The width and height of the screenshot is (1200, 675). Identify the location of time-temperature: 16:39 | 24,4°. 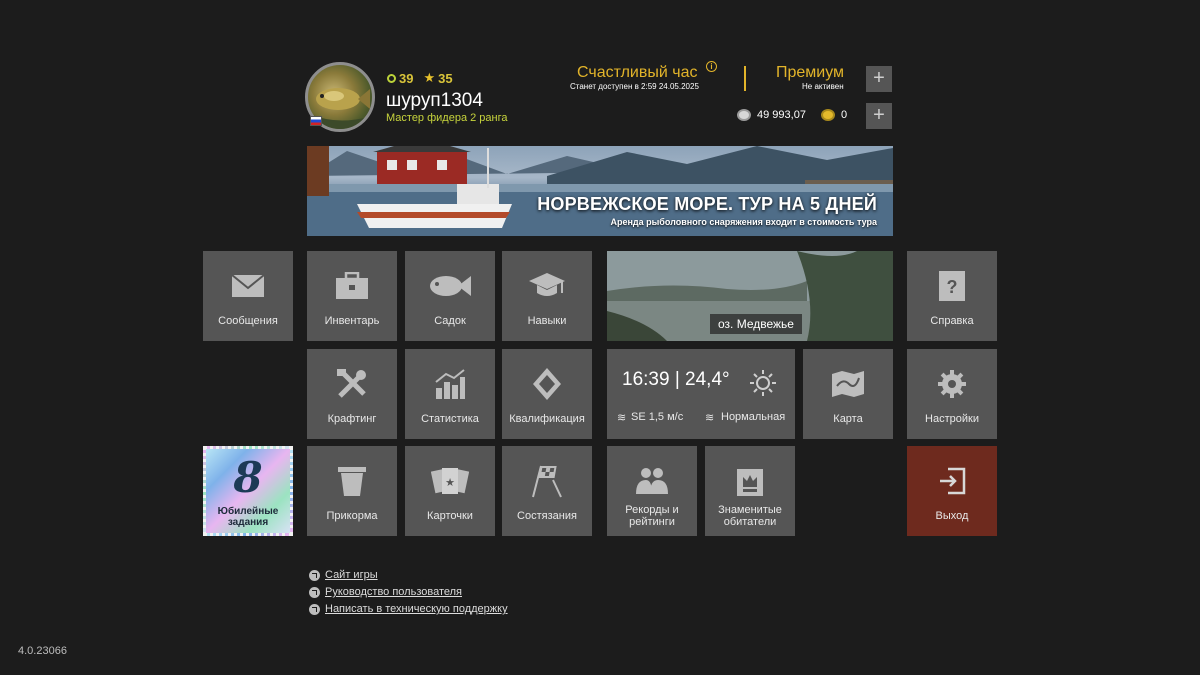
(676, 379).